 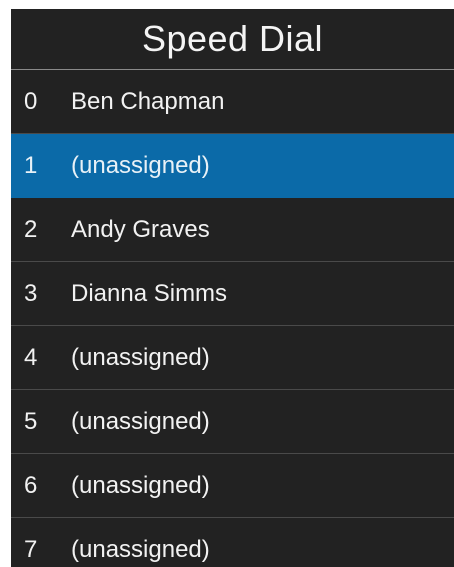 What do you see at coordinates (31, 485) in the screenshot?
I see `slot-number: 6` at bounding box center [31, 485].